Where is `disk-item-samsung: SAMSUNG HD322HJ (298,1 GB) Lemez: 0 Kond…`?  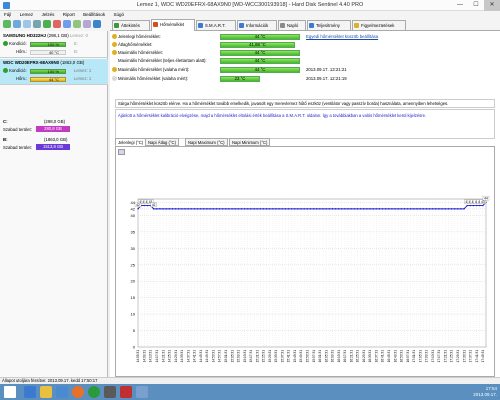 disk-item-samsung: SAMSUNG HD322HJ (298,1 GB) Lemez: 0 Kond… is located at coordinates (54, 45).